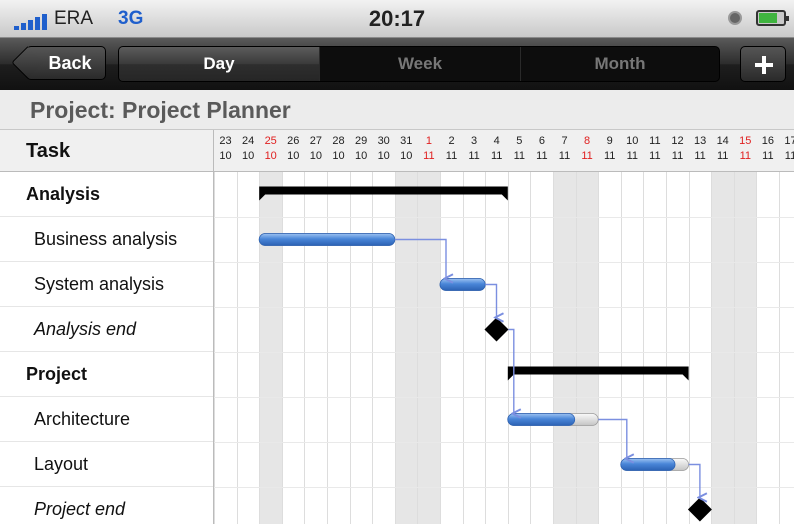  I want to click on add-button, so click(763, 64).